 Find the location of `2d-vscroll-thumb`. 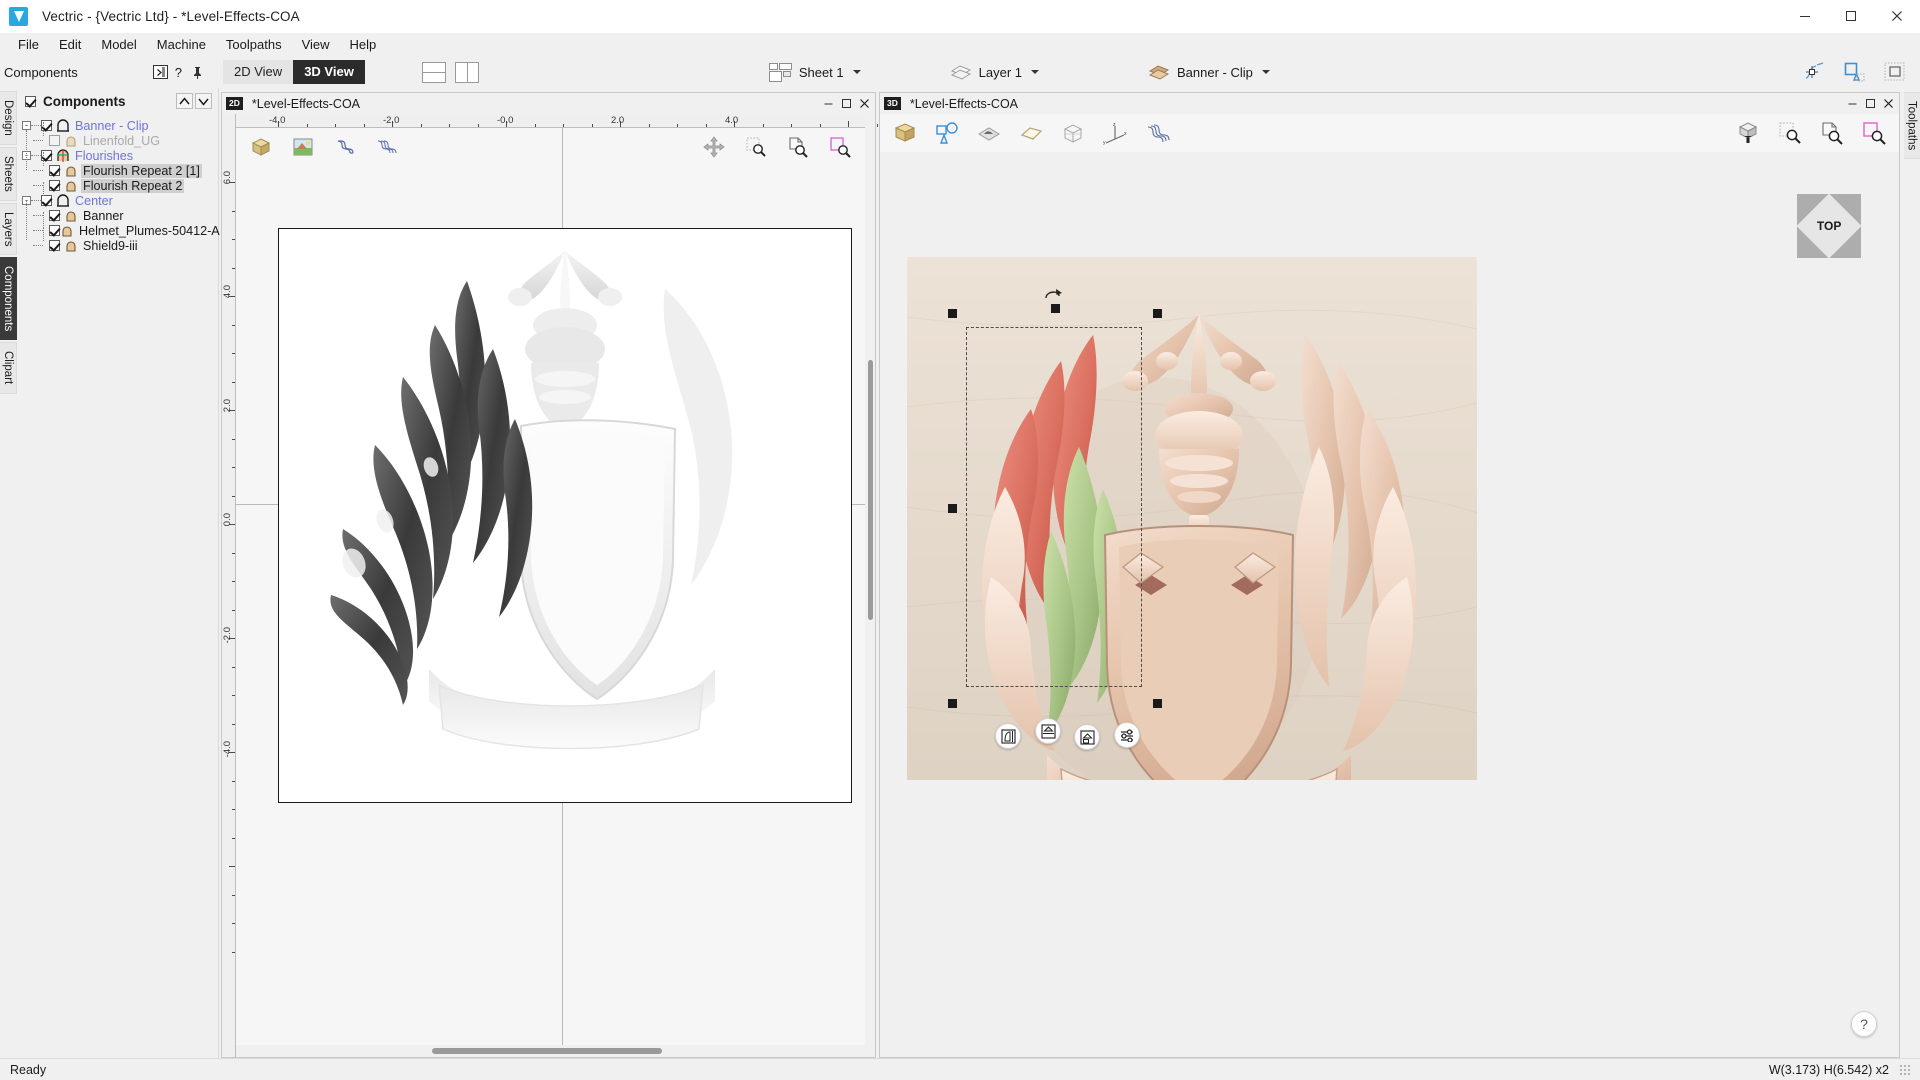

2d-vscroll-thumb is located at coordinates (870, 490).